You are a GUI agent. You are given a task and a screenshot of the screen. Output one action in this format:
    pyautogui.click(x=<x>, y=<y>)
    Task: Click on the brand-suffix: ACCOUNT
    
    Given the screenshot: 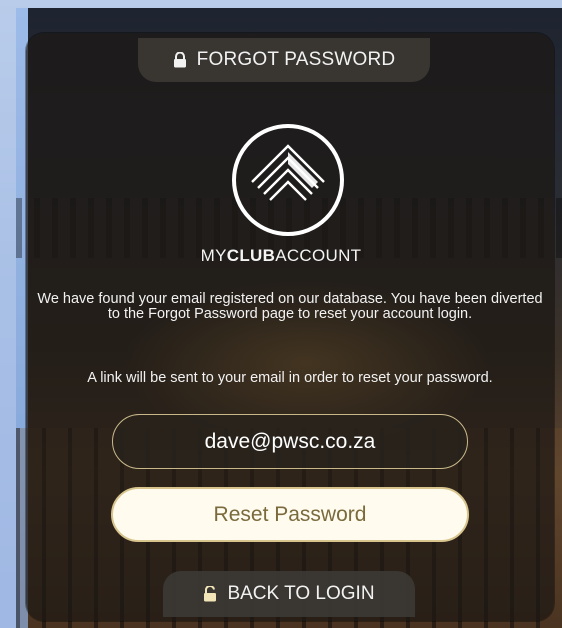 What is the action you would take?
    pyautogui.click(x=318, y=255)
    